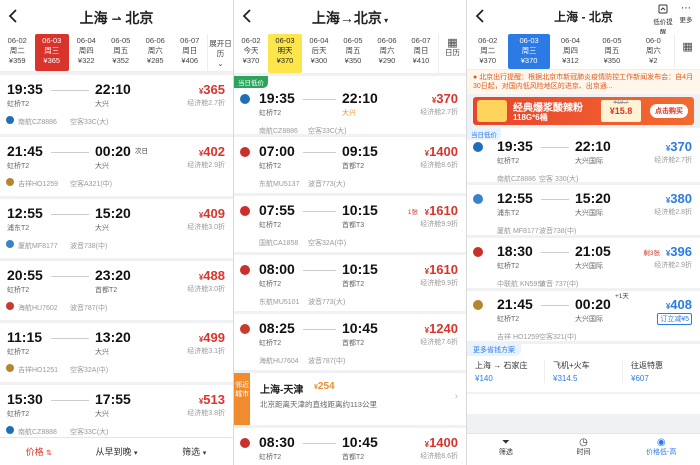 This screenshot has width=700, height=465. What do you see at coordinates (584, 449) in the screenshot?
I see `time-sort-button: ◷ 时间` at bounding box center [584, 449].